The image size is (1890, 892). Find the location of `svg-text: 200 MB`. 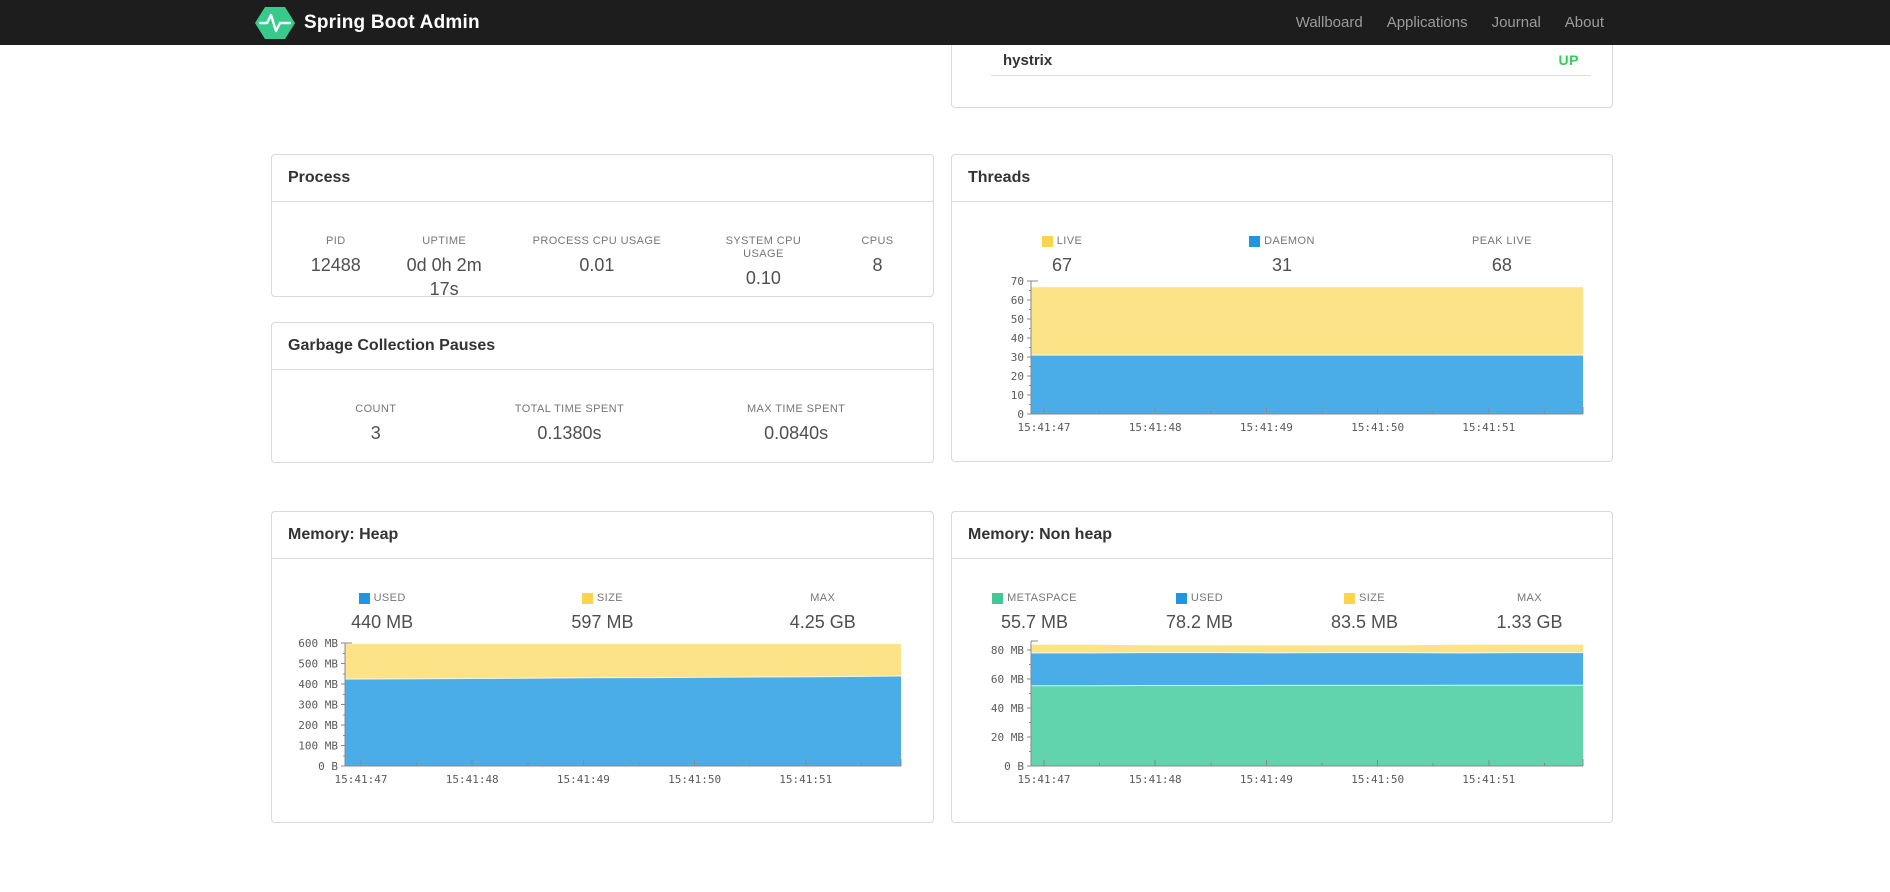

svg-text: 200 MB is located at coordinates (318, 725).